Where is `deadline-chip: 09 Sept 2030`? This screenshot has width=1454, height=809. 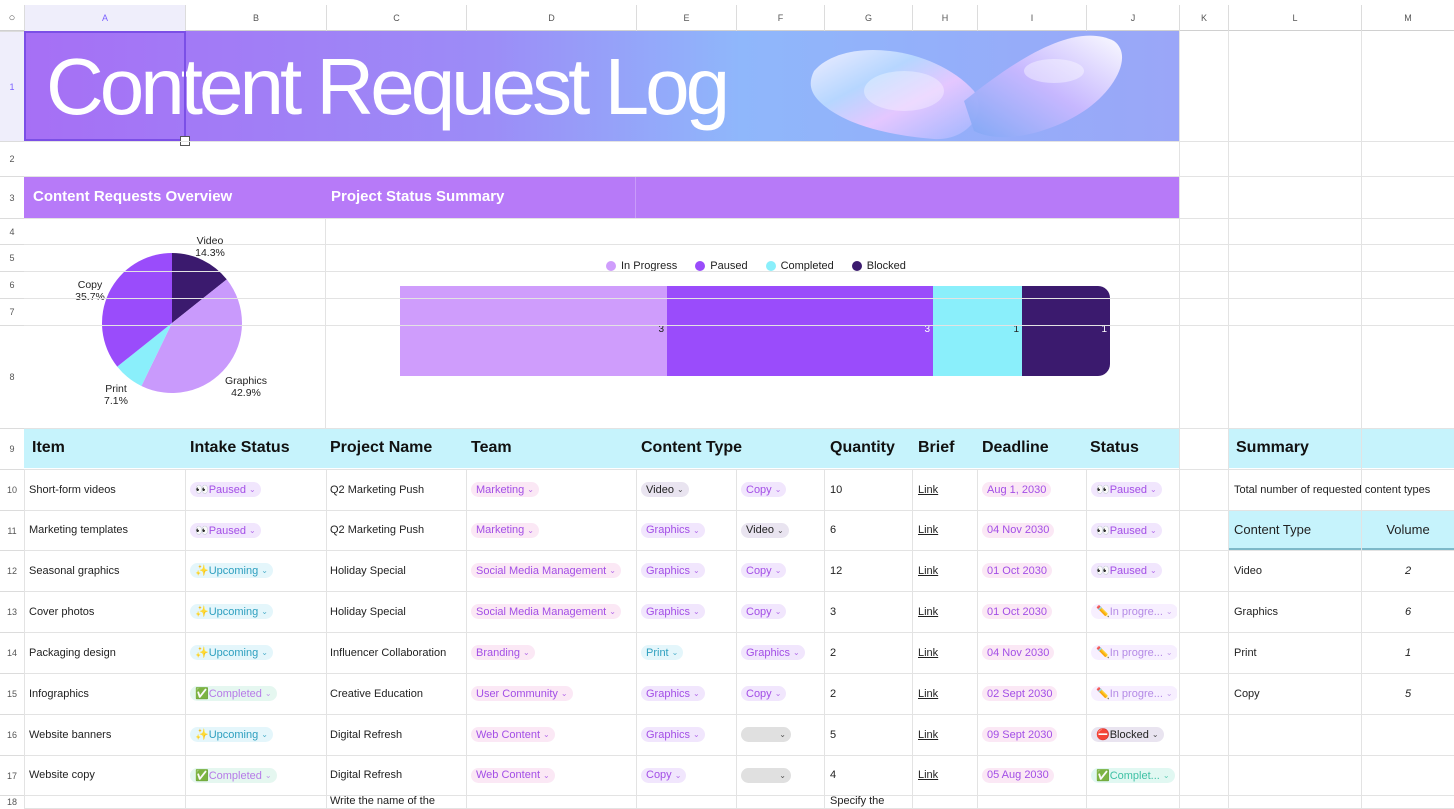
deadline-chip: 09 Sept 2030 is located at coordinates (1020, 734).